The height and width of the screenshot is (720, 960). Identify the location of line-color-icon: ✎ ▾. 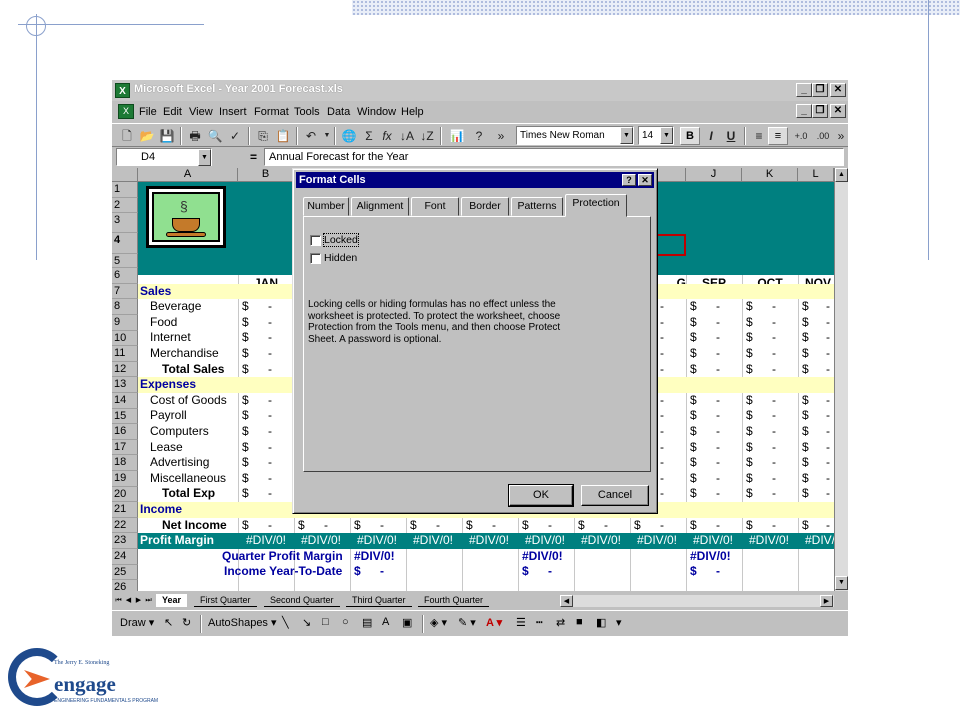
(467, 622).